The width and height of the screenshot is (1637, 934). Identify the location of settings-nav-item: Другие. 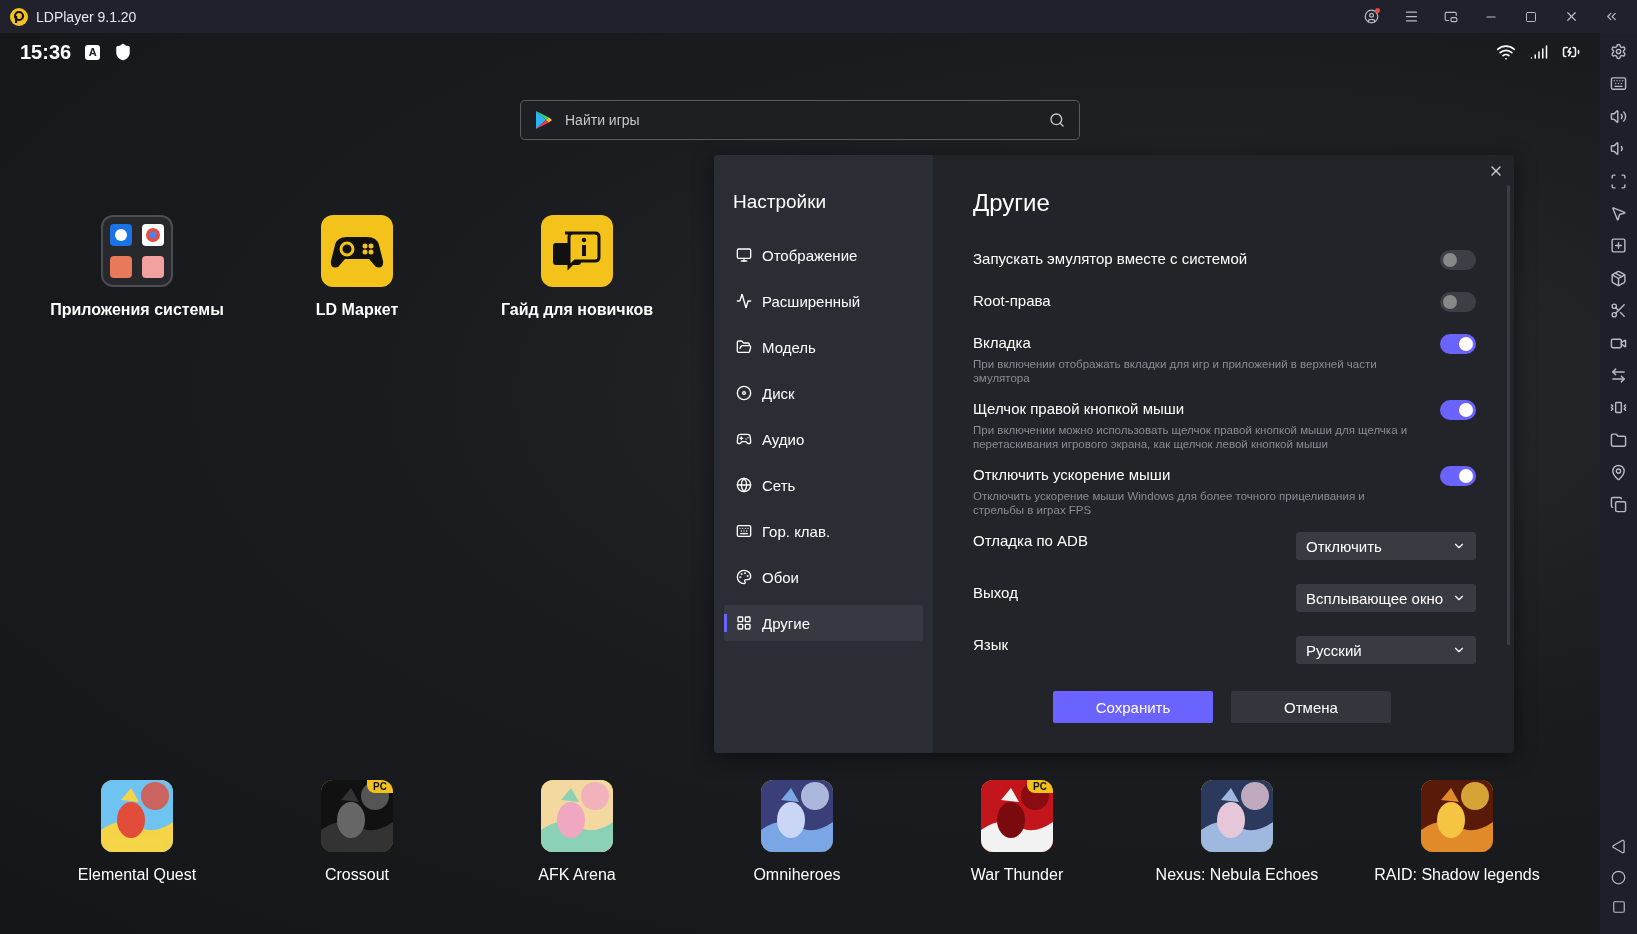
(823, 623).